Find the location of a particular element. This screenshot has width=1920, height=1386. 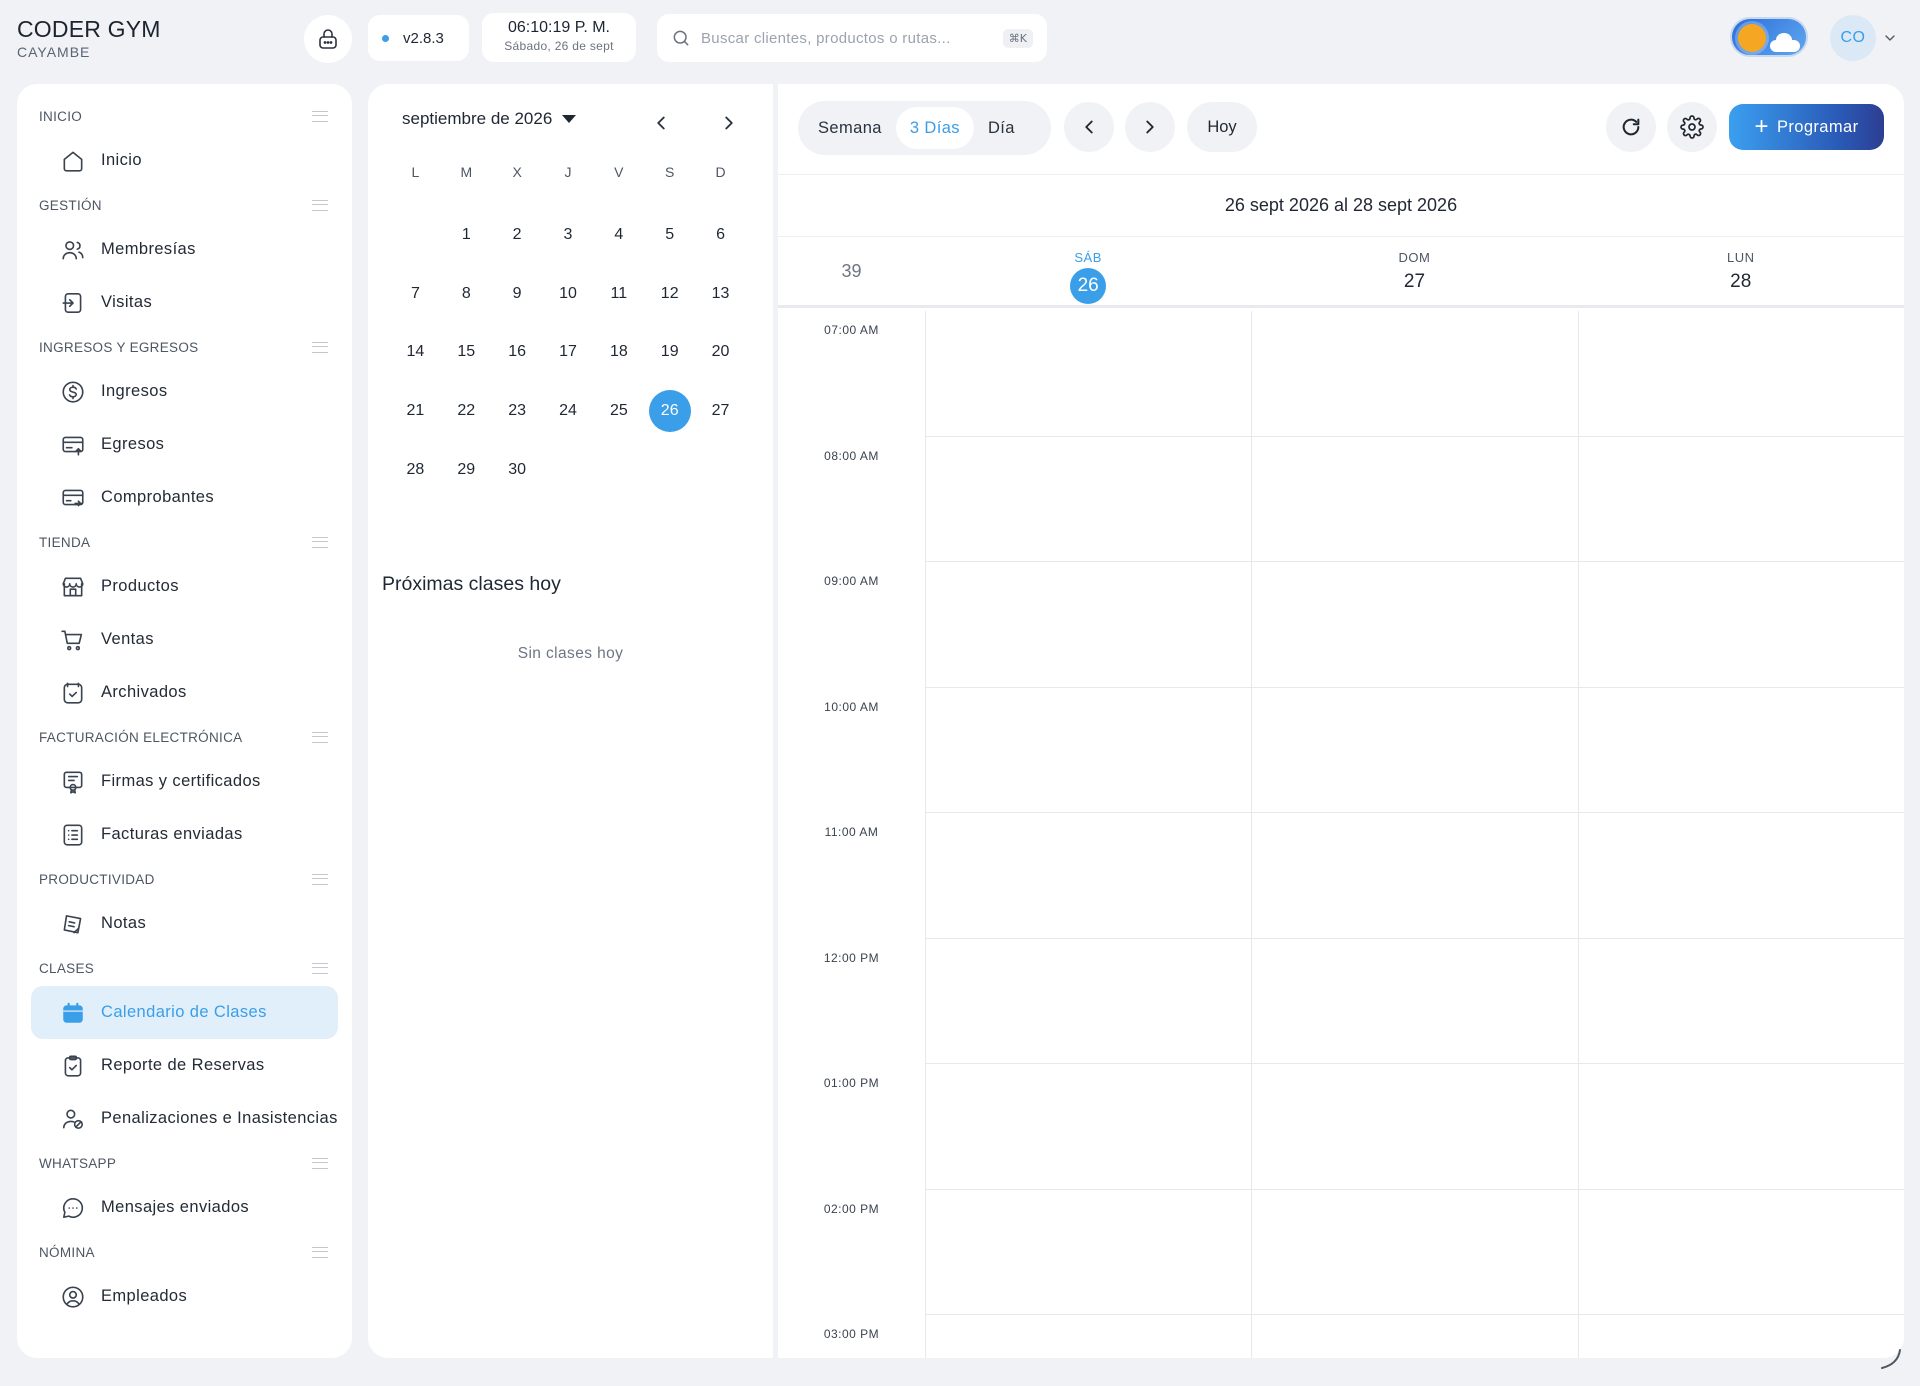

calendar-day: 12 is located at coordinates (669, 294).